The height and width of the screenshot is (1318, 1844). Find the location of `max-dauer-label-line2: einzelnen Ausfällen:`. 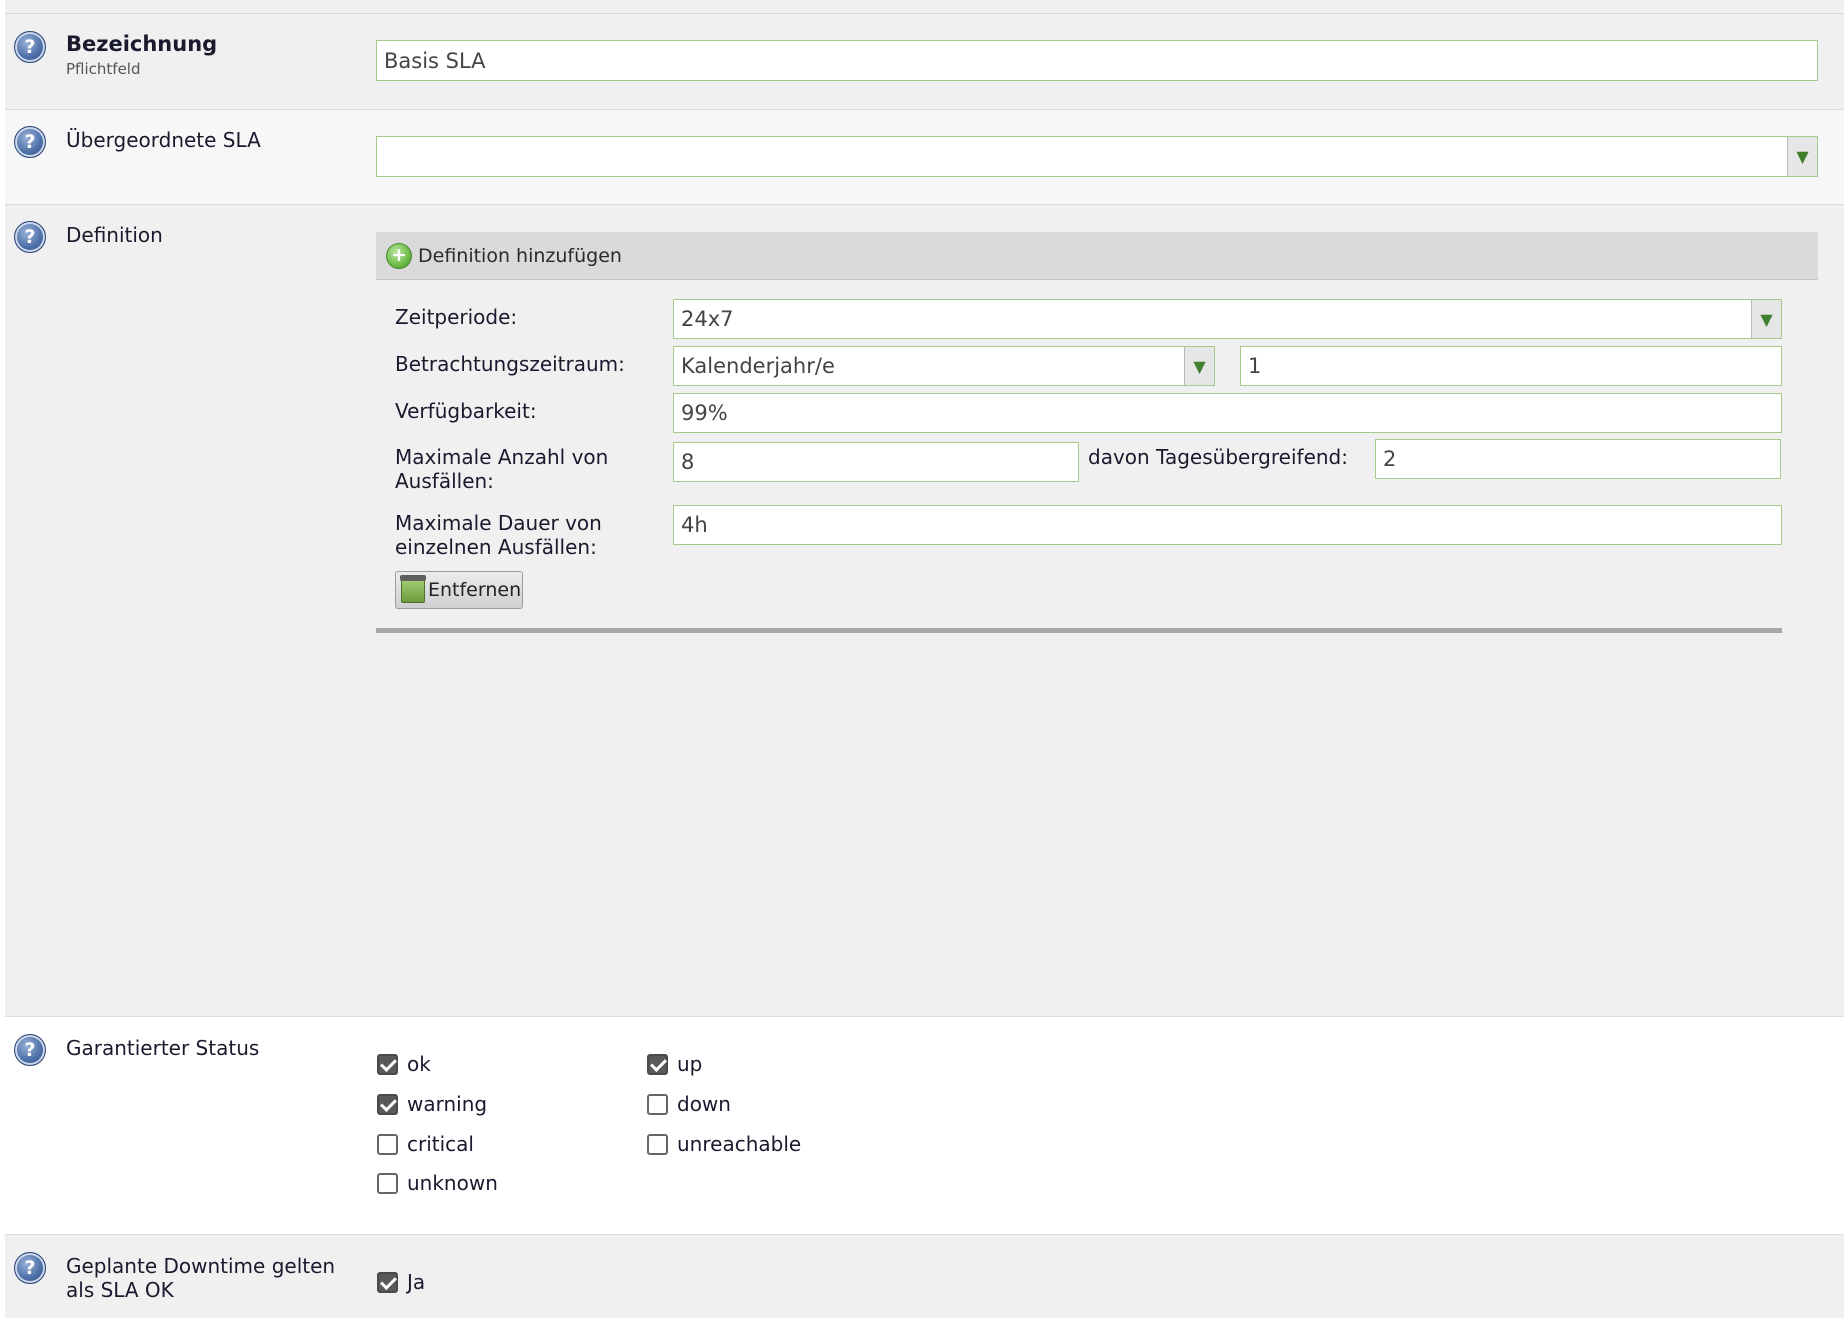

max-dauer-label-line2: einzelnen Ausfällen: is located at coordinates (496, 547).